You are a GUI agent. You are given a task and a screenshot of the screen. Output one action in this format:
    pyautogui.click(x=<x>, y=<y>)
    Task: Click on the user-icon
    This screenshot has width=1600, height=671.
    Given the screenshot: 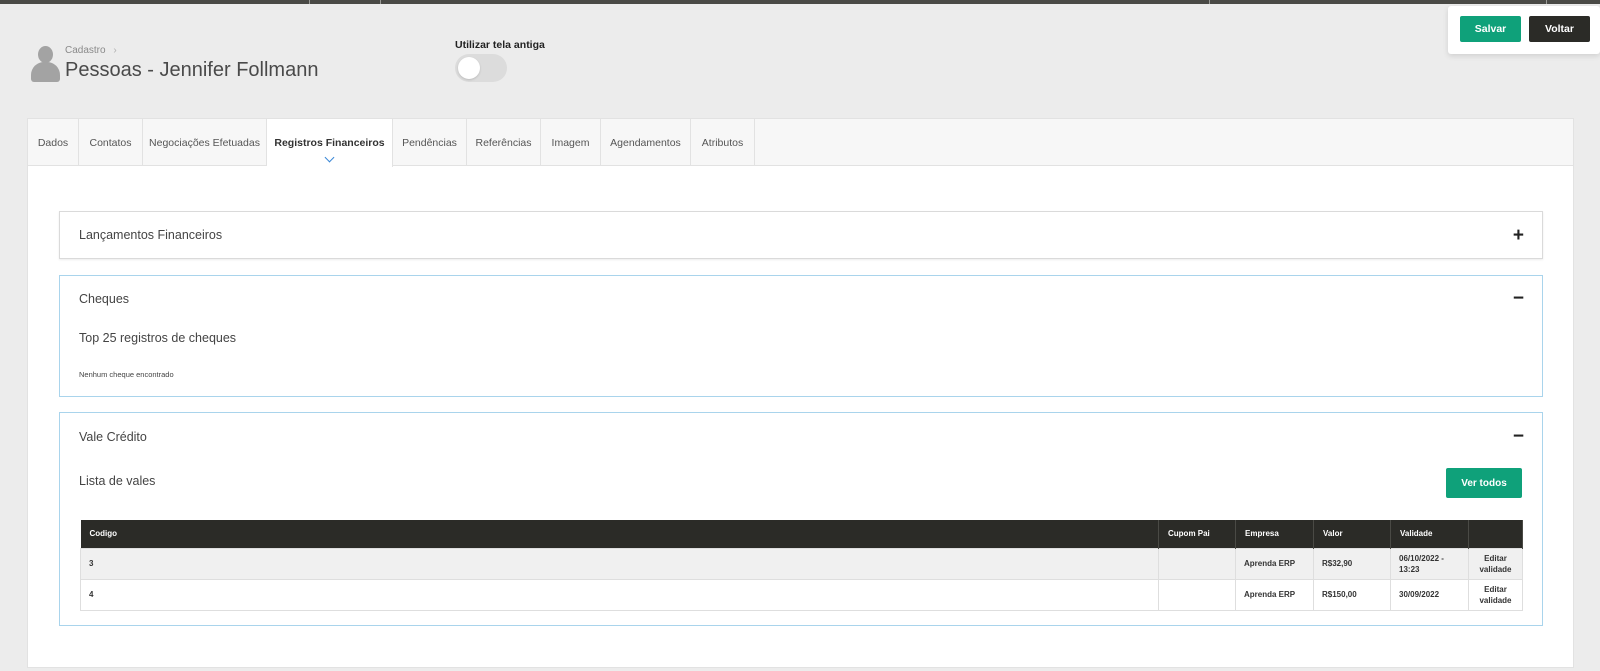 What is the action you would take?
    pyautogui.click(x=45, y=64)
    